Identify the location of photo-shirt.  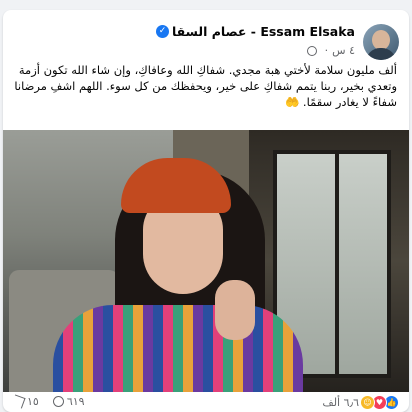
(178, 348).